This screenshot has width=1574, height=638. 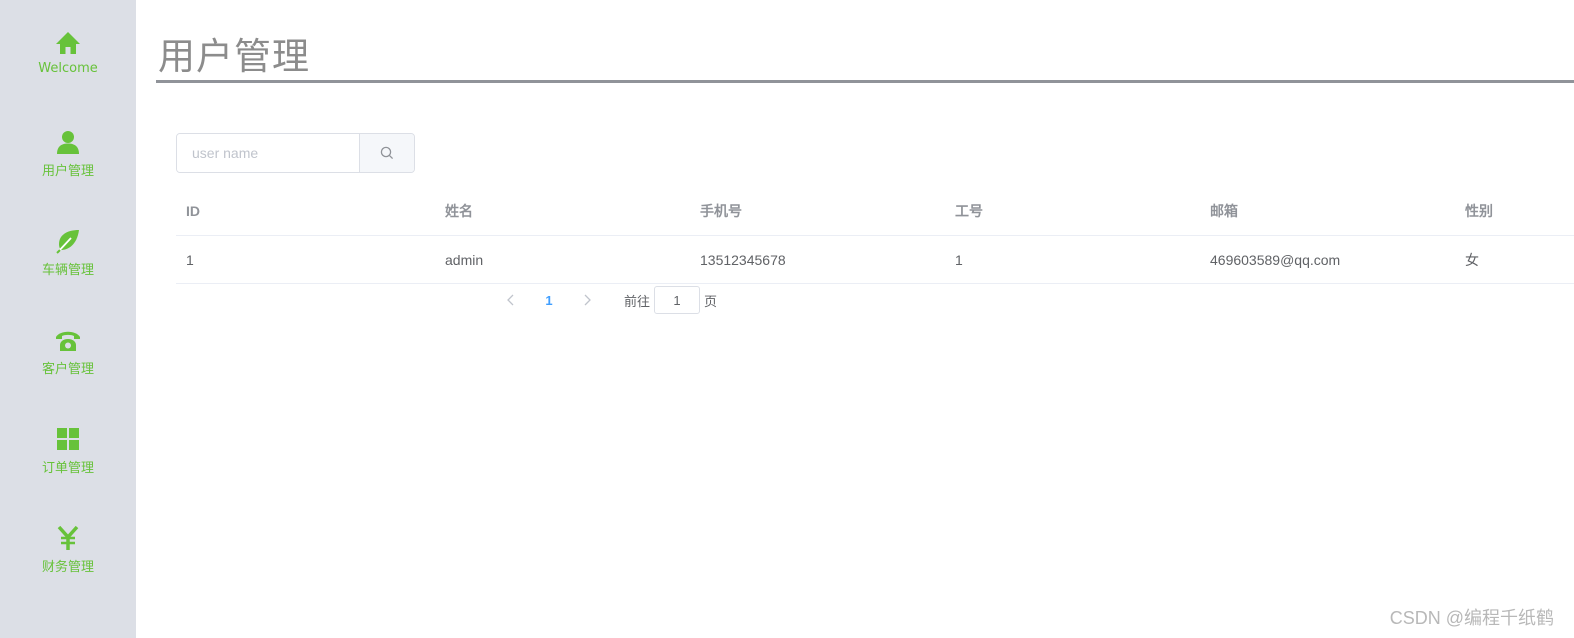 What do you see at coordinates (875, 212) in the screenshot?
I see `table-header: ID 姓名 手机号 工号 邮箱 性别` at bounding box center [875, 212].